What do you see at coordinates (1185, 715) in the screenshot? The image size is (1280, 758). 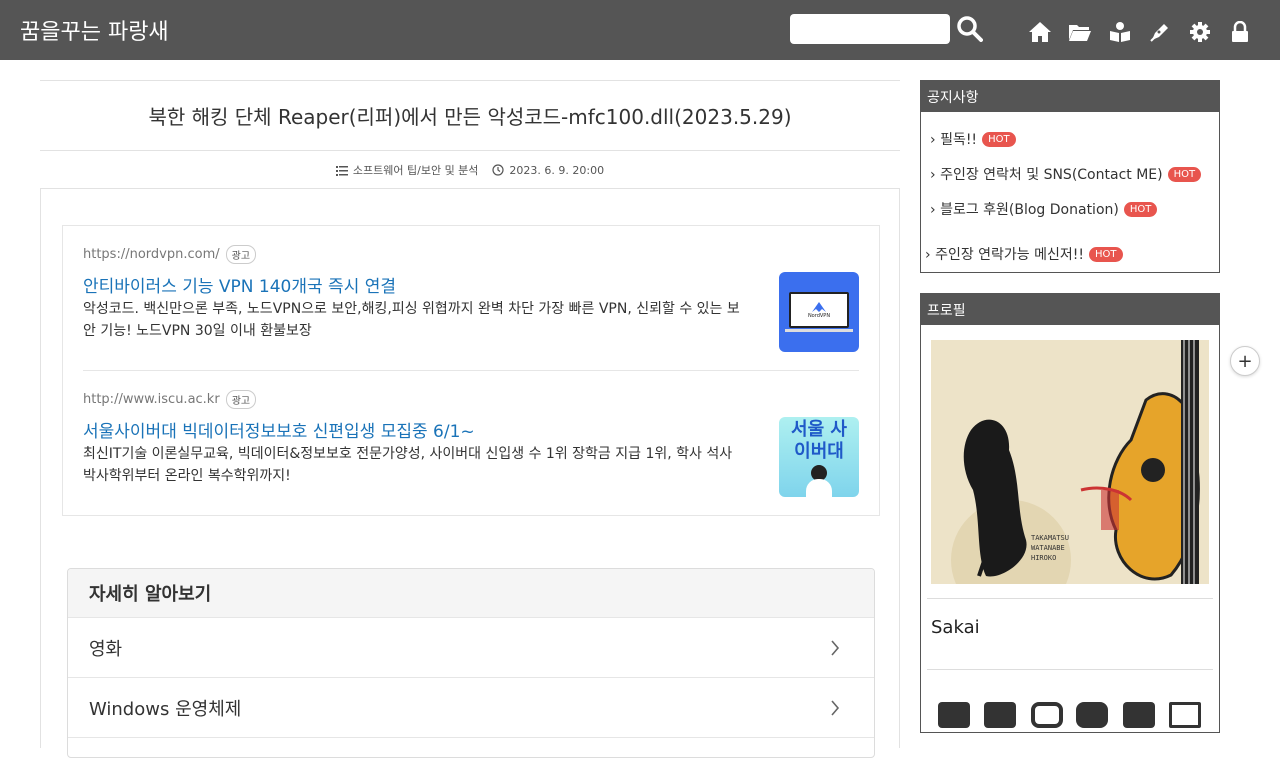 I see `mail-icon` at bounding box center [1185, 715].